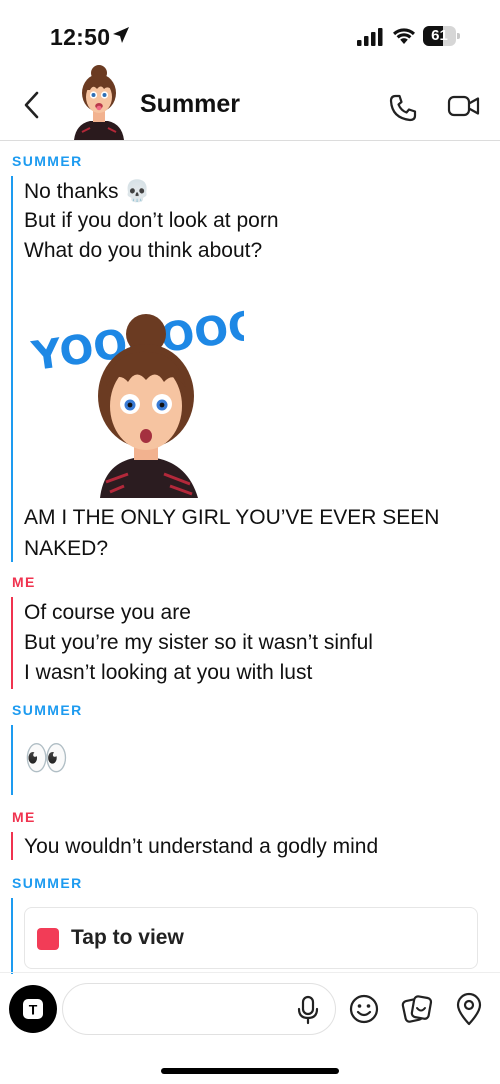 This screenshot has width=500, height=1084. What do you see at coordinates (370, 37) in the screenshot?
I see `cellular-signal-icon` at bounding box center [370, 37].